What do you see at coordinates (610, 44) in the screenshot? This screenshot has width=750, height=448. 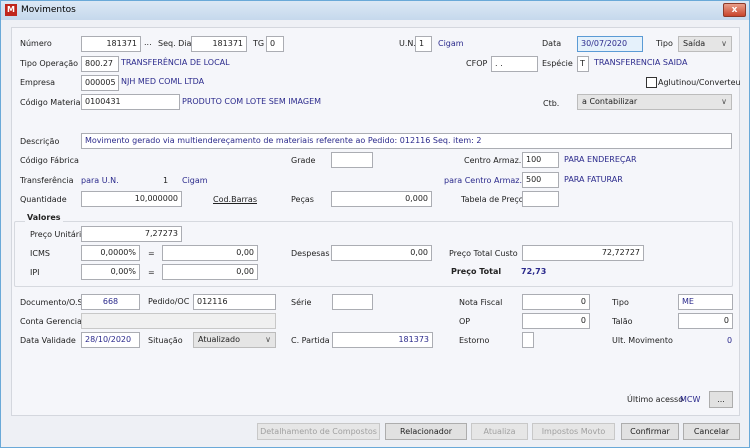 I see `data-input: 30/07/2020` at bounding box center [610, 44].